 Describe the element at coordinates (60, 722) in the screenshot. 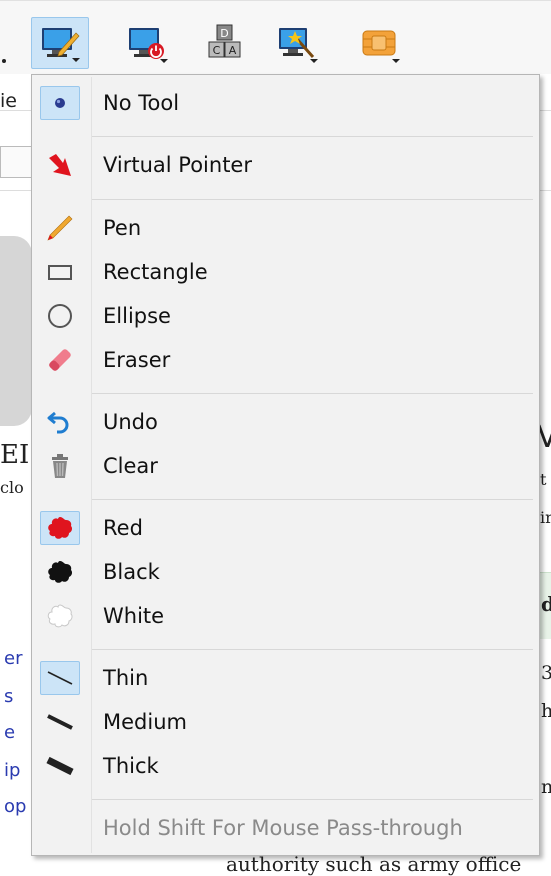

I see `medium-line-icon` at that location.